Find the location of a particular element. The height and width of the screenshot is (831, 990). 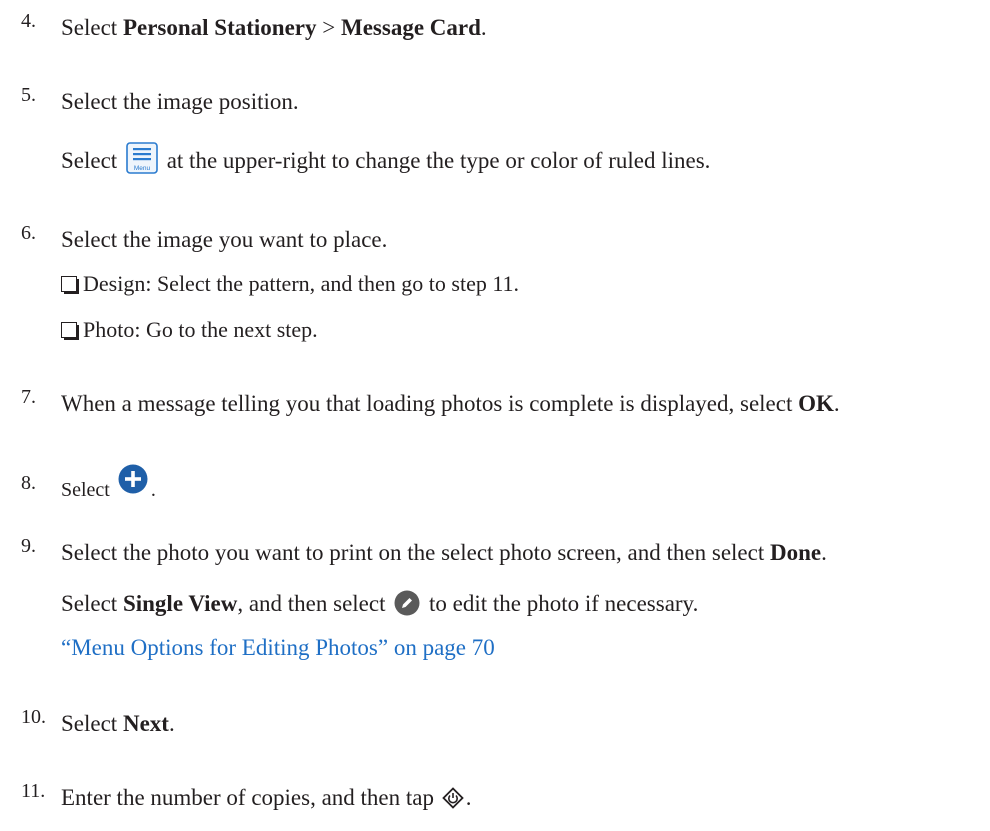

step-text: Select the image you want to place. is located at coordinates (224, 239).